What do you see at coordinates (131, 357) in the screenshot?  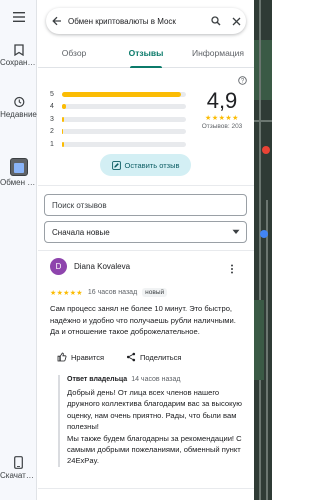 I see `share-icon` at bounding box center [131, 357].